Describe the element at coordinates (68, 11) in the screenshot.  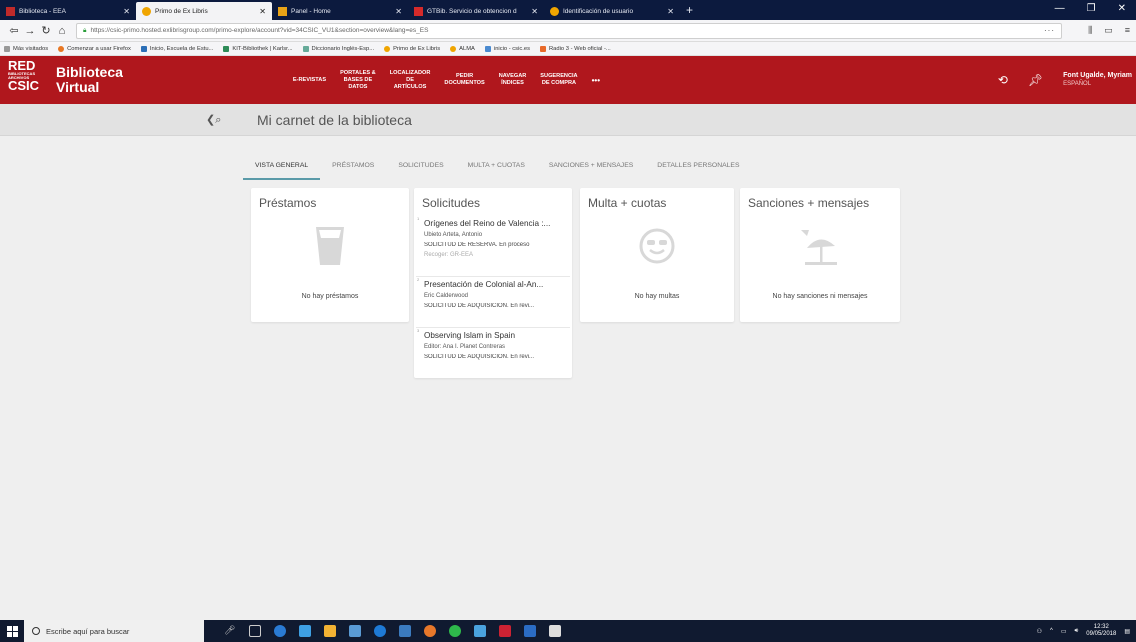
I see `browser-tab: Biblioteca - EEA ✕` at that location.